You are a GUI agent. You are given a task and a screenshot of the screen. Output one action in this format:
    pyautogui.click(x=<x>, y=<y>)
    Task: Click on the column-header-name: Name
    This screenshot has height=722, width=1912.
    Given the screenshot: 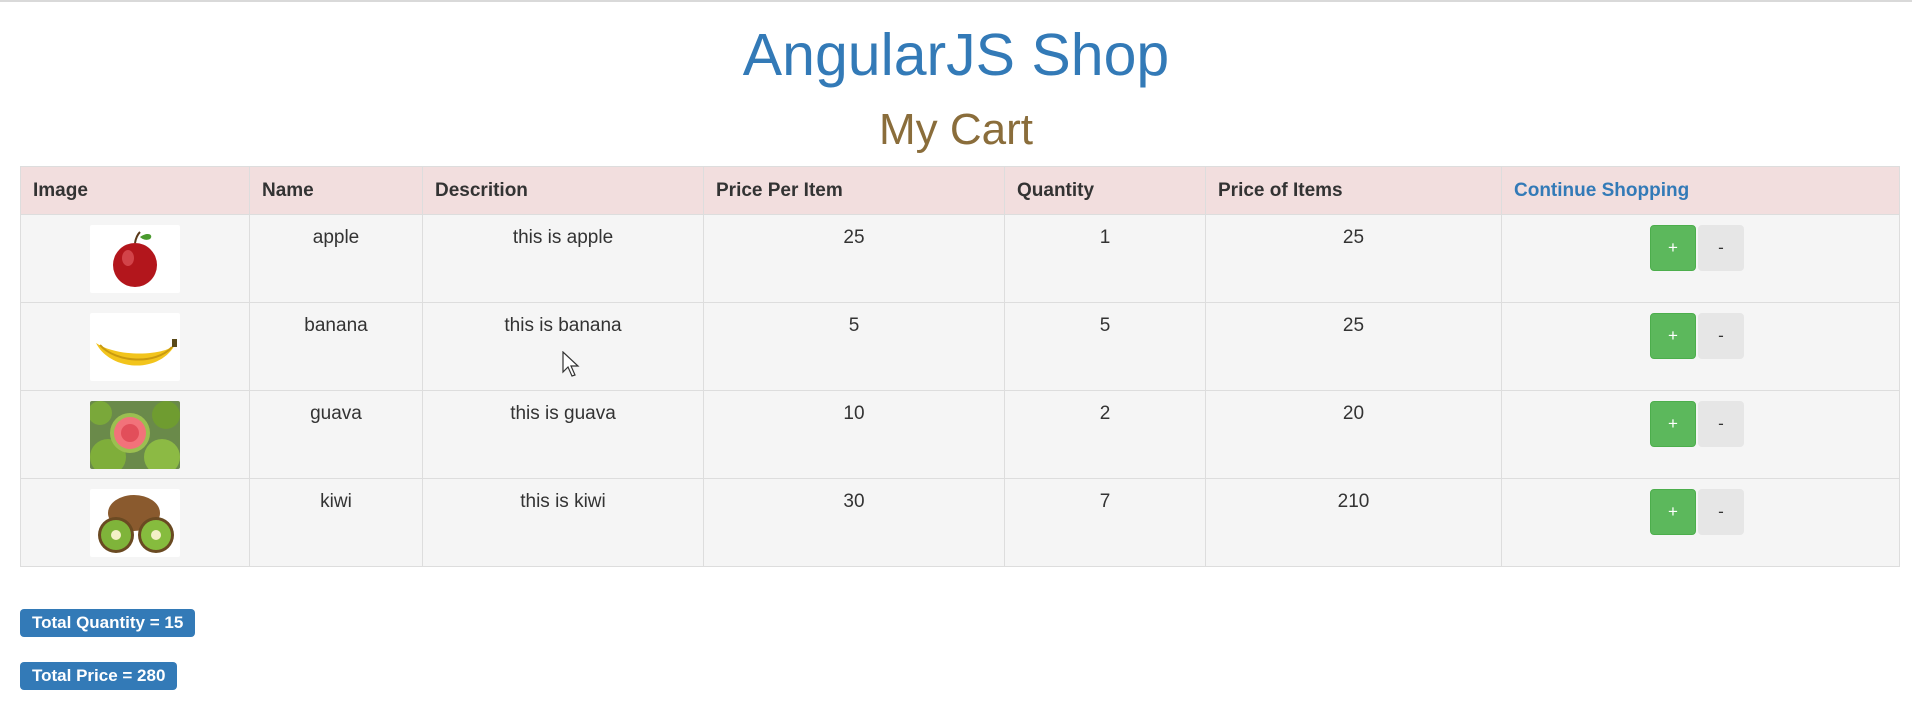 What is the action you would take?
    pyautogui.click(x=336, y=190)
    